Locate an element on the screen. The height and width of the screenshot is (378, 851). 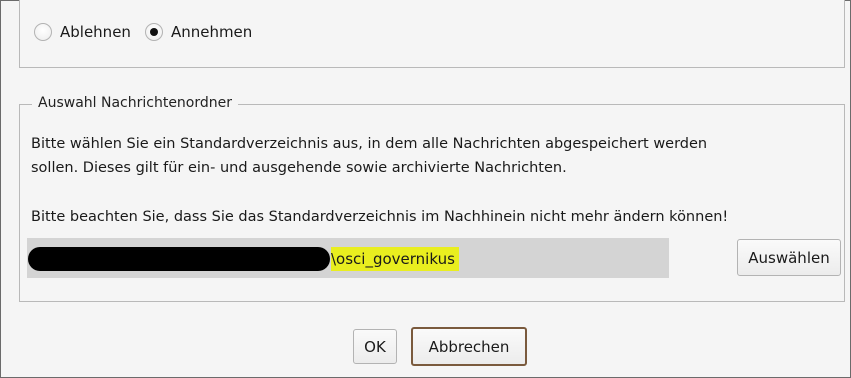
reject-label: Ablehnen is located at coordinates (95, 32).